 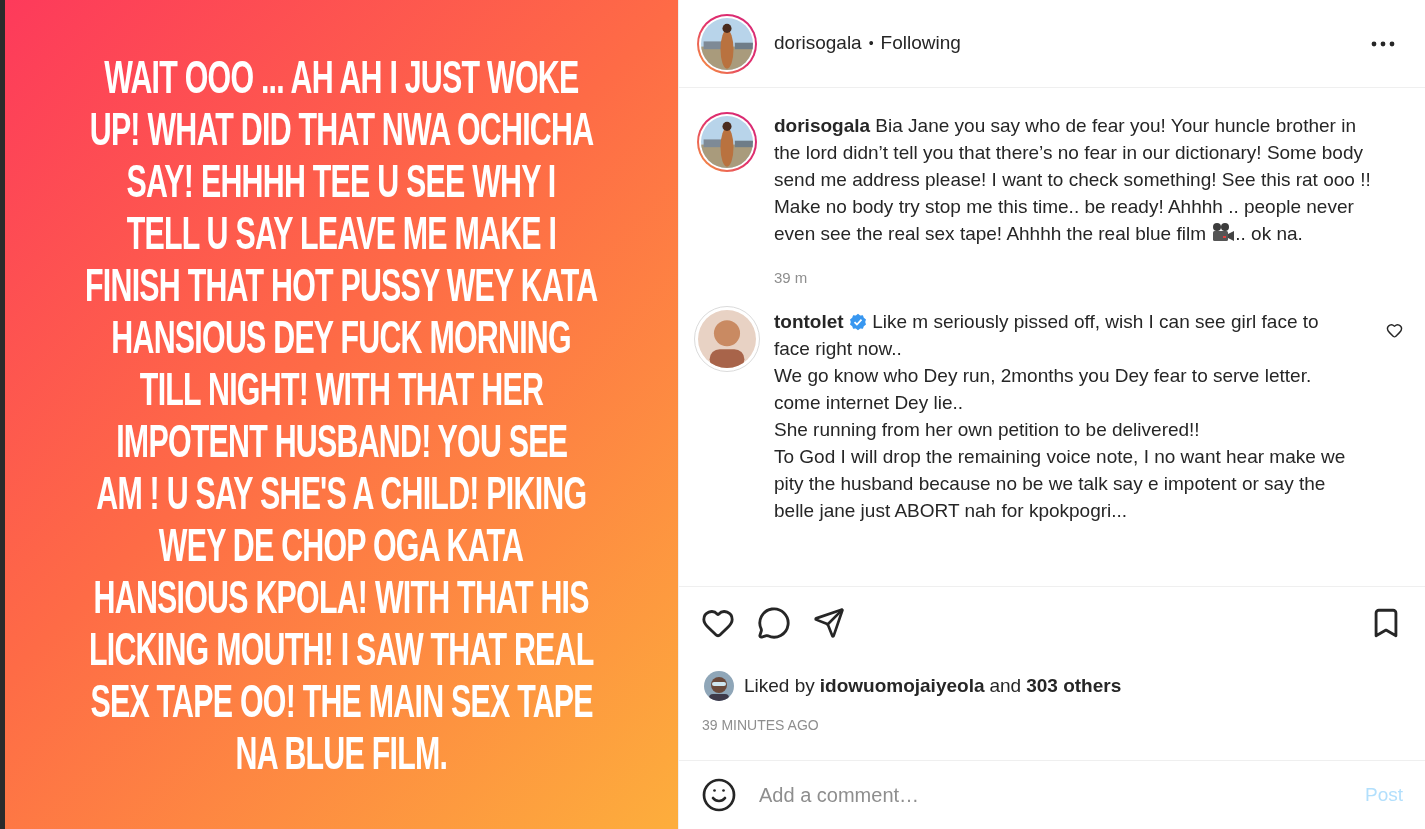 I want to click on movie-camera-icon, so click(x=1223, y=233).